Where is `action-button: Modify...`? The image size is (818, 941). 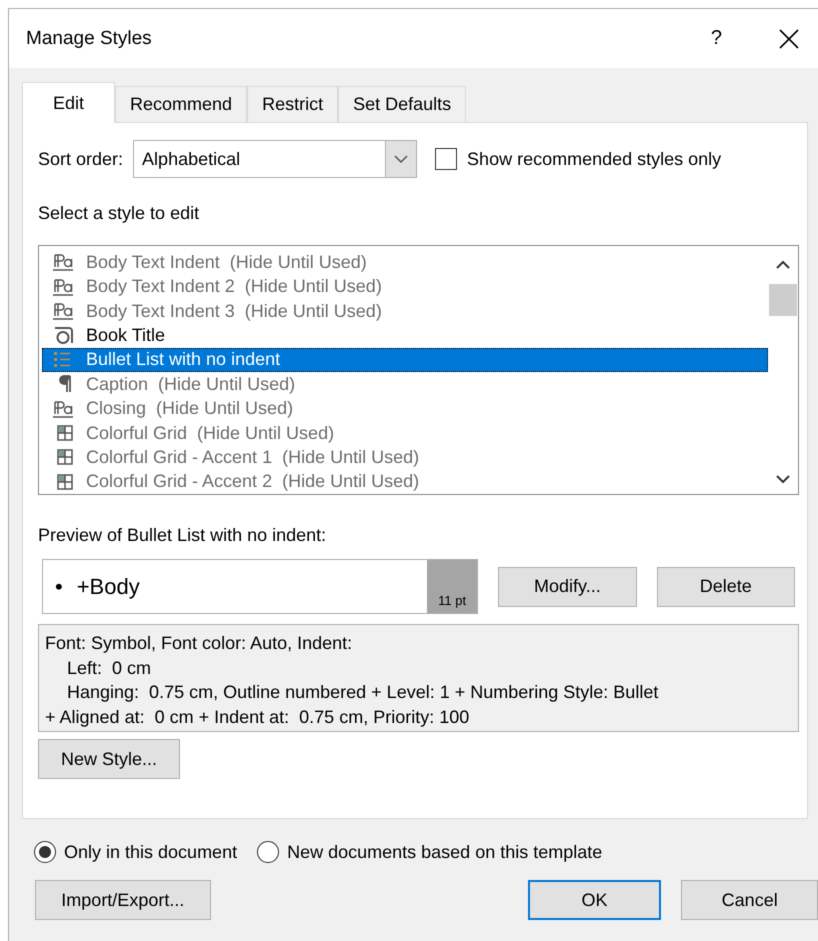 action-button: Modify... is located at coordinates (567, 586).